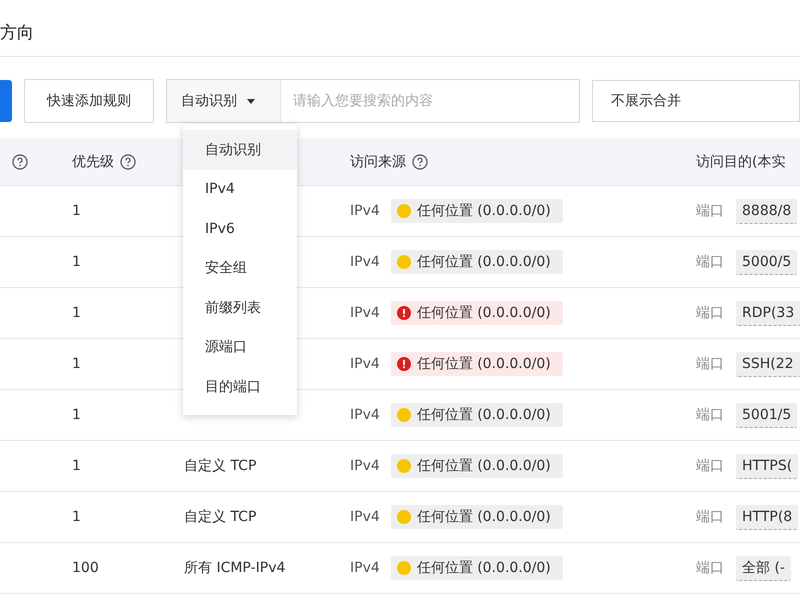  Describe the element at coordinates (93, 161) in the screenshot. I see `column-header: 优先级` at that location.